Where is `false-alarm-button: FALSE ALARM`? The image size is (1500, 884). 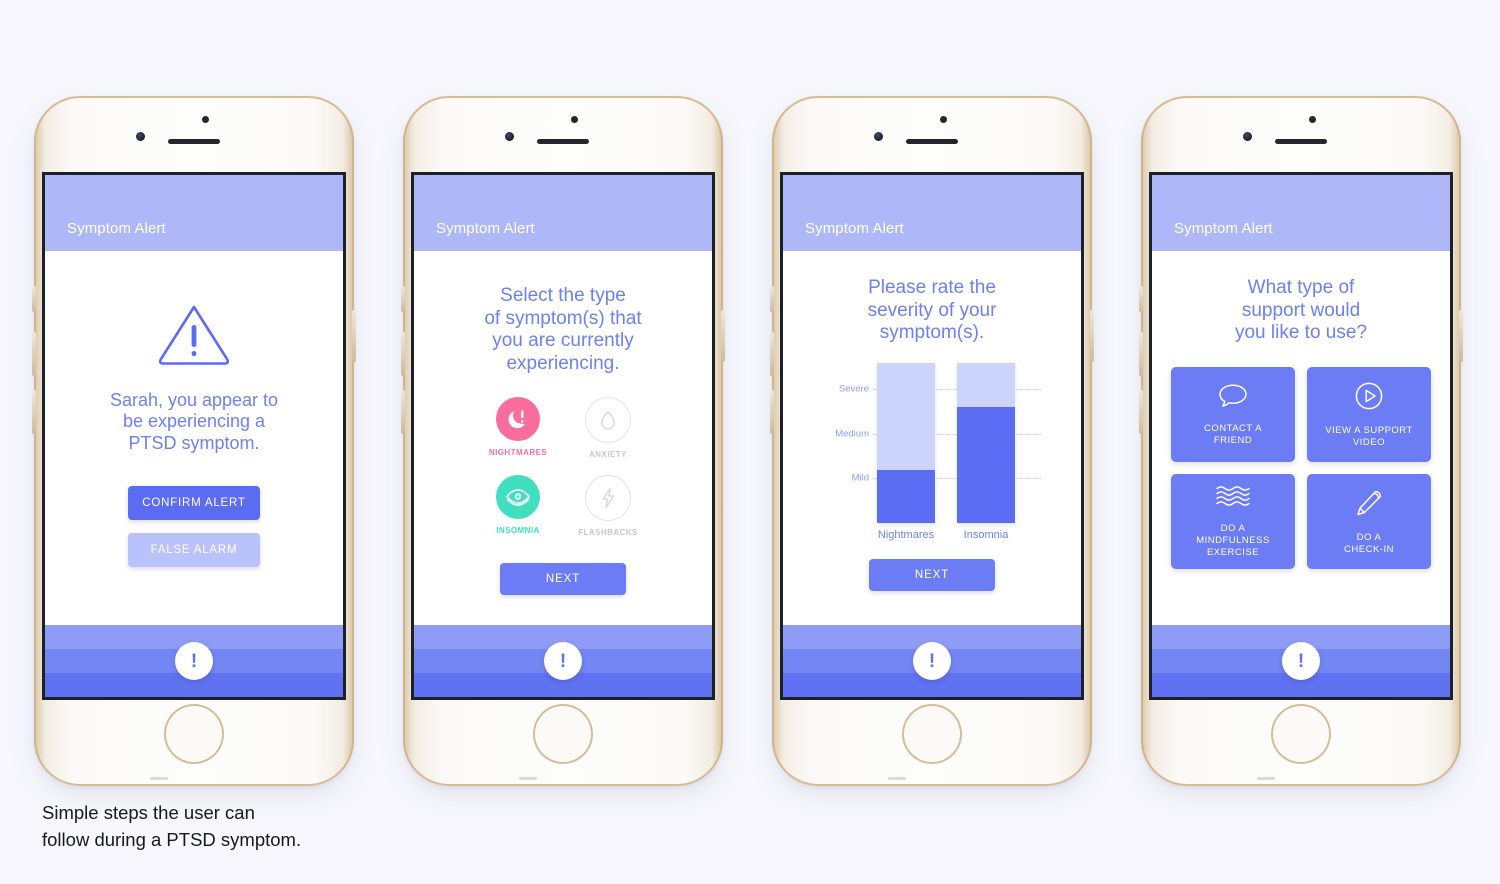
false-alarm-button: FALSE ALARM is located at coordinates (194, 550).